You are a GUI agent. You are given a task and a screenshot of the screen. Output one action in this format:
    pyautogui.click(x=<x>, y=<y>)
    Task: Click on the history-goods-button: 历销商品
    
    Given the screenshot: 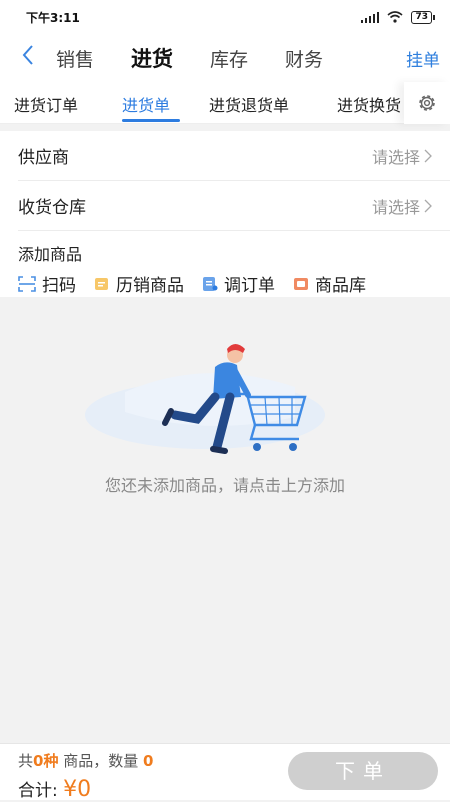 What is the action you would take?
    pyautogui.click(x=139, y=283)
    